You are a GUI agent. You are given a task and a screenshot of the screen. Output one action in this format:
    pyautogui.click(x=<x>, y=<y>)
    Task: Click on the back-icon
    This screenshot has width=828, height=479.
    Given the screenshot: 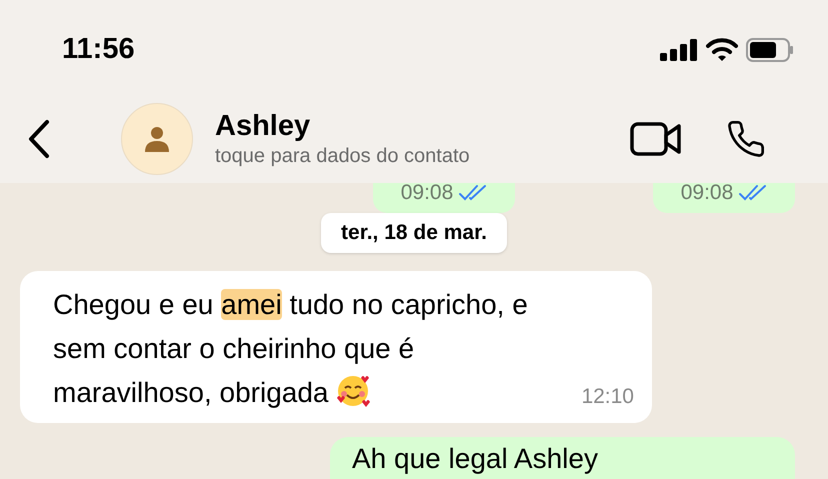 What is the action you would take?
    pyautogui.click(x=39, y=139)
    